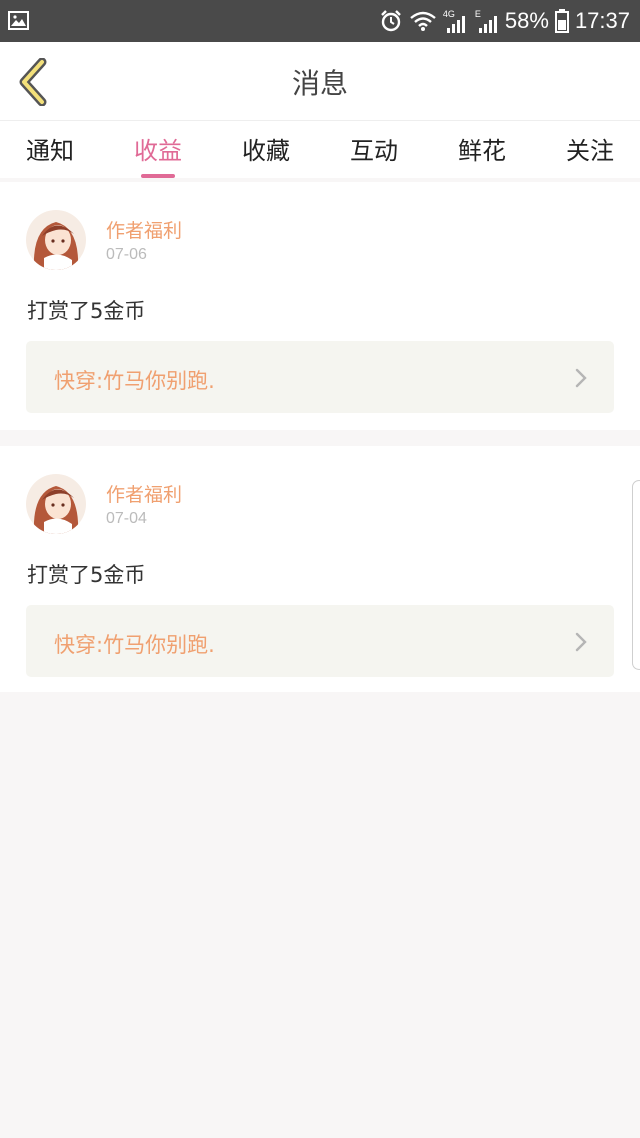 Image resolution: width=640 pixels, height=1138 pixels. What do you see at coordinates (320, 21) in the screenshot?
I see `status-bar: 4G E 58% 17:37` at bounding box center [320, 21].